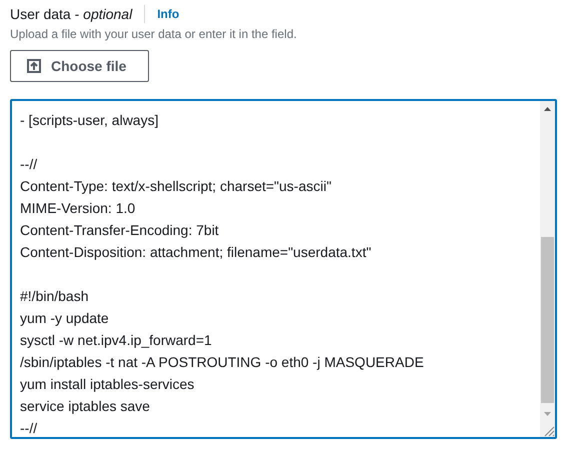  What do you see at coordinates (71, 14) in the screenshot?
I see `field-label: User data - optional` at bounding box center [71, 14].